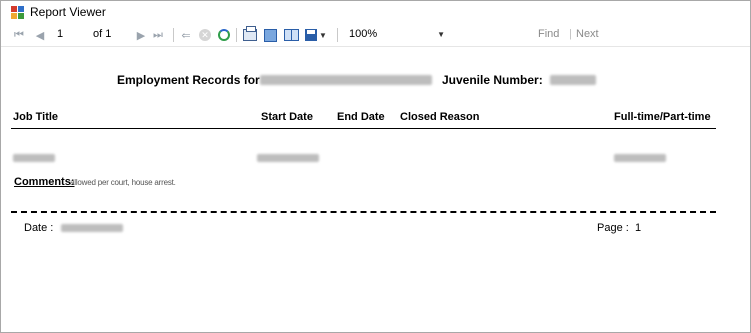  Describe the element at coordinates (186, 35) in the screenshot. I see `back-icon: ⇐` at that location.